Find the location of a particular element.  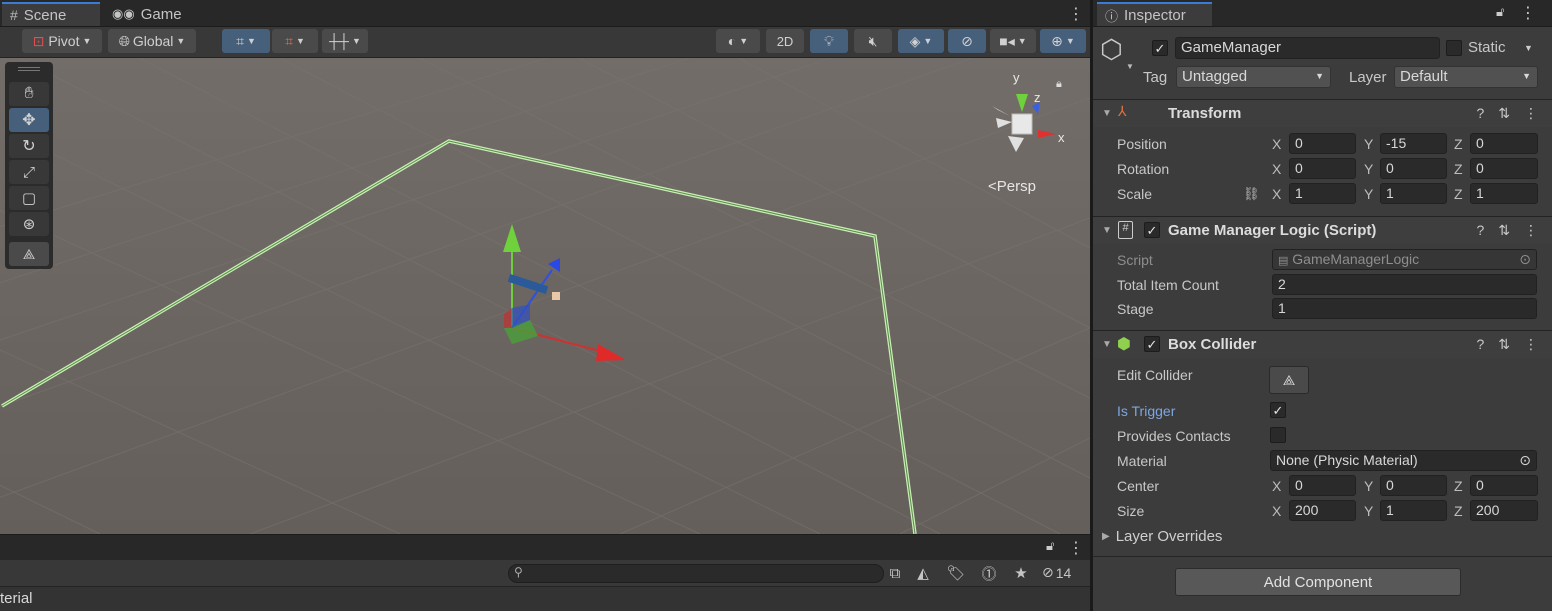

rotation-z-axis: Z is located at coordinates (1458, 169).